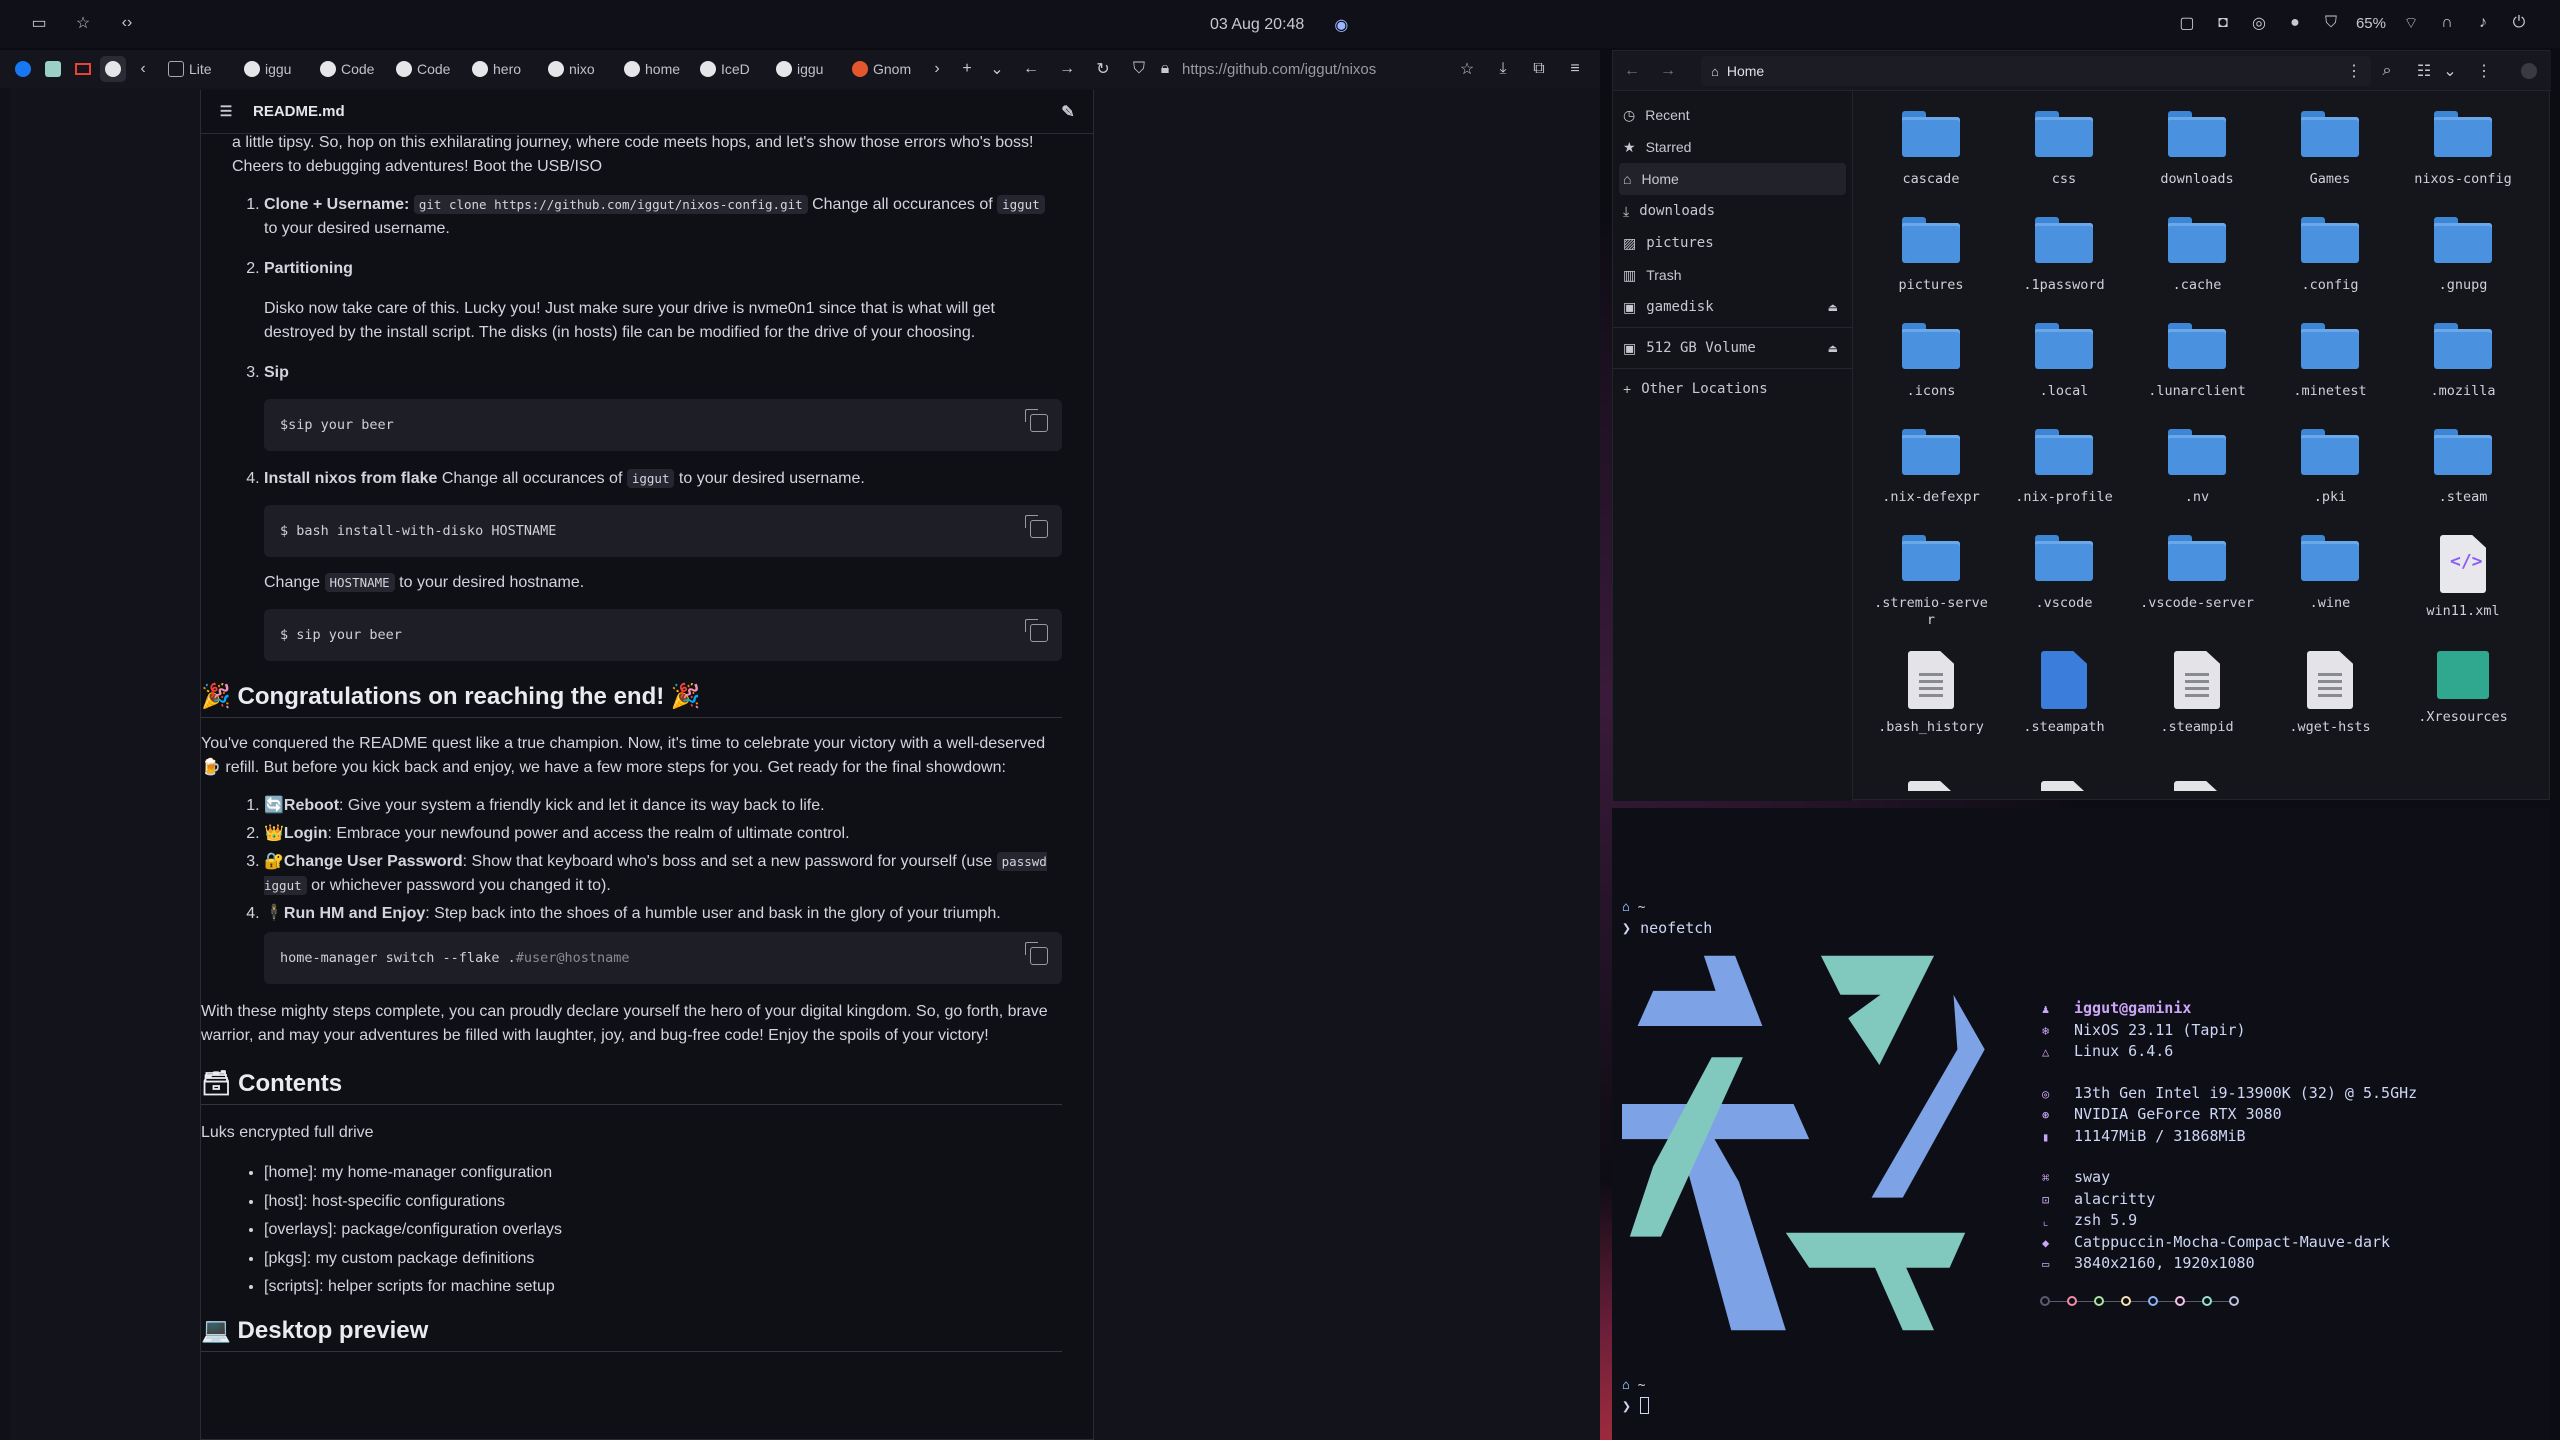 The width and height of the screenshot is (2560, 1440). Describe the element at coordinates (2197, 573) in the screenshot. I see `file-item: .vscode-server` at that location.